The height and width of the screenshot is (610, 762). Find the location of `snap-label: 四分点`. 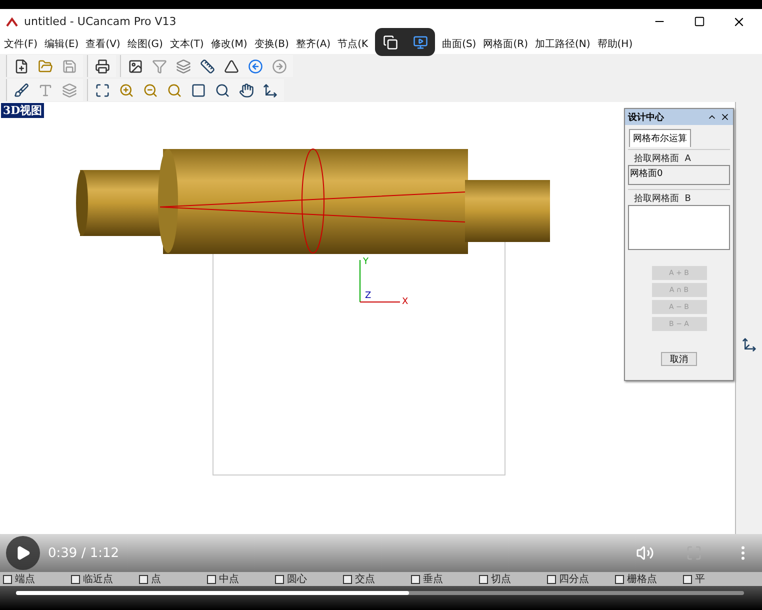

snap-label: 四分点 is located at coordinates (574, 579).